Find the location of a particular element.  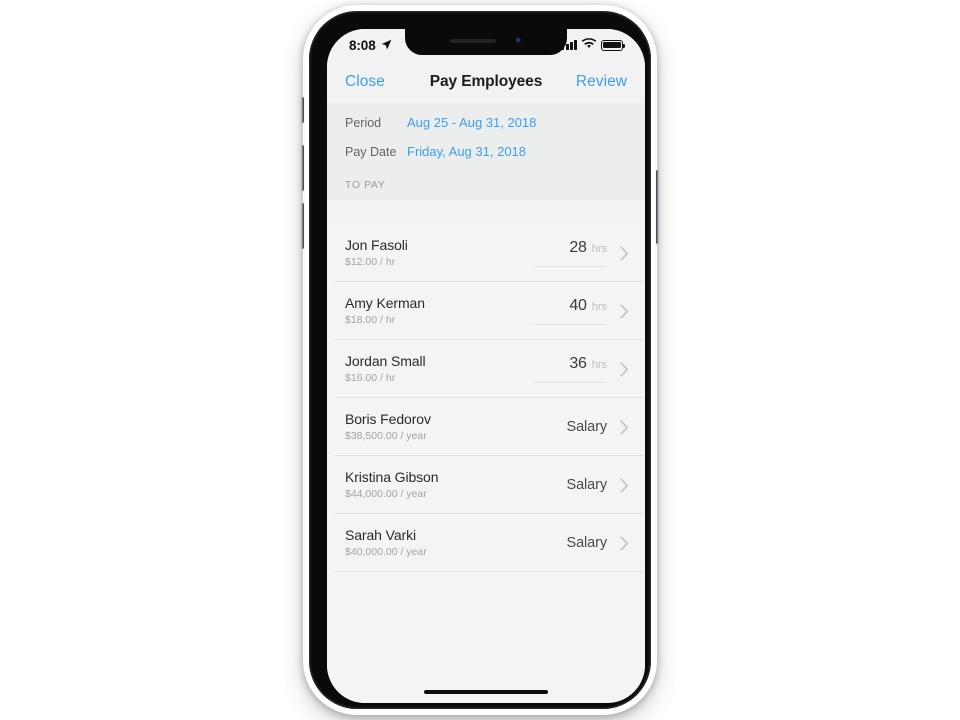

employee-name: Jon Fasoli is located at coordinates (376, 244).